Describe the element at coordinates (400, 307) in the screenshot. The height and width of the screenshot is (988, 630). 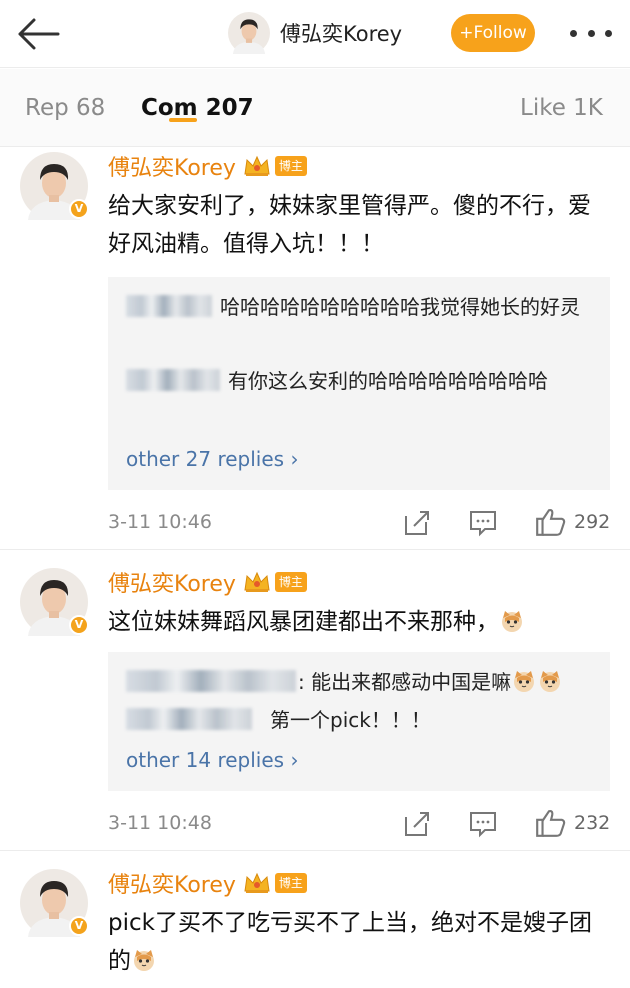
I see `reply-text: 哈哈哈哈哈哈哈哈哈哈我觉得她长的好灵` at that location.